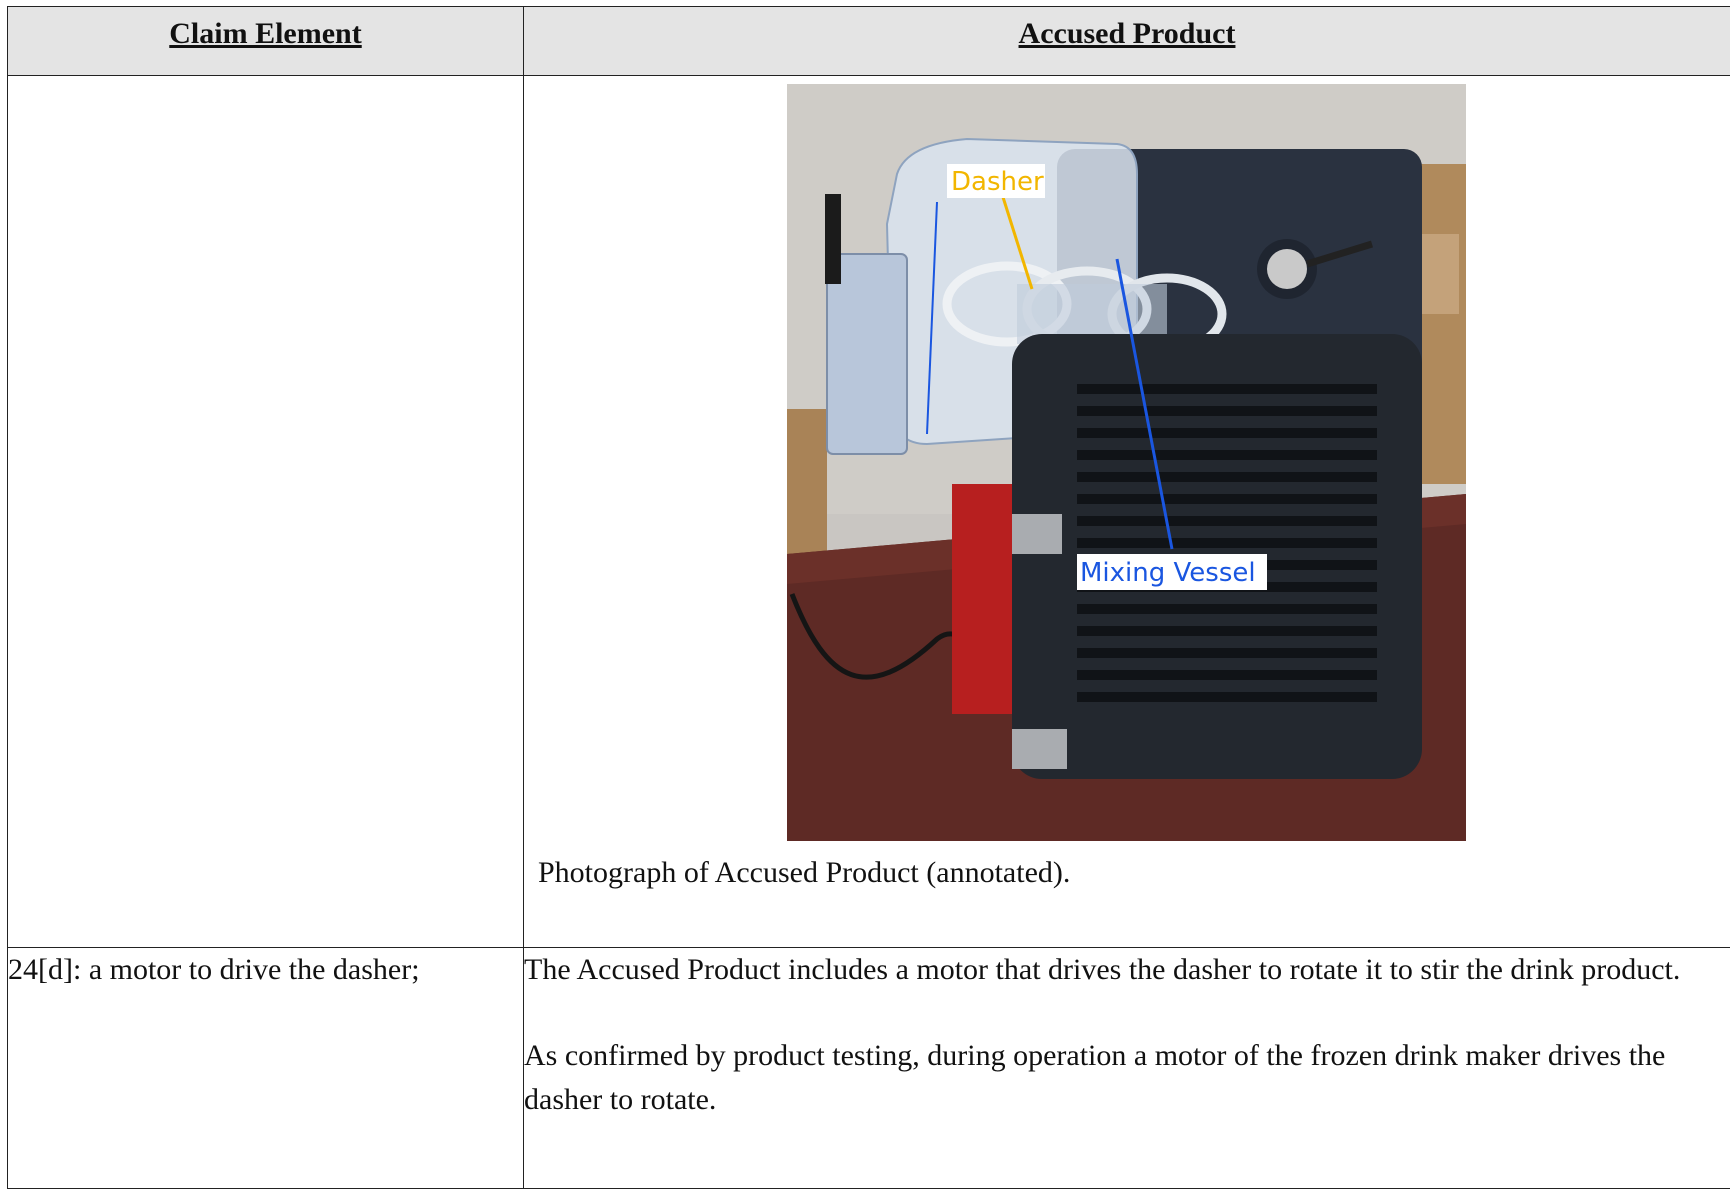 The height and width of the screenshot is (1191, 1730). Describe the element at coordinates (265, 1068) in the screenshot. I see `claim-24d: 24[d]: a motor to drive the dasher;` at that location.